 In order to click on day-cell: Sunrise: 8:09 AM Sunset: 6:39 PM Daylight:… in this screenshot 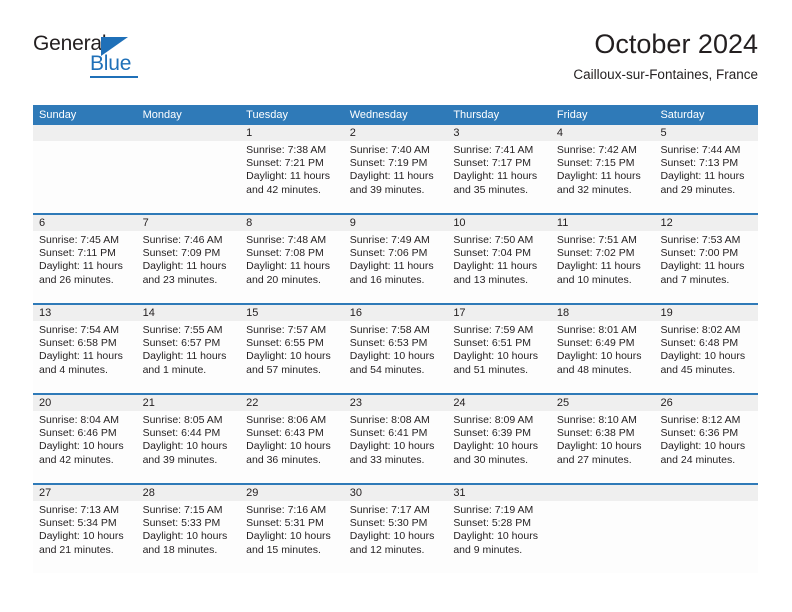, I will do `click(499, 447)`.